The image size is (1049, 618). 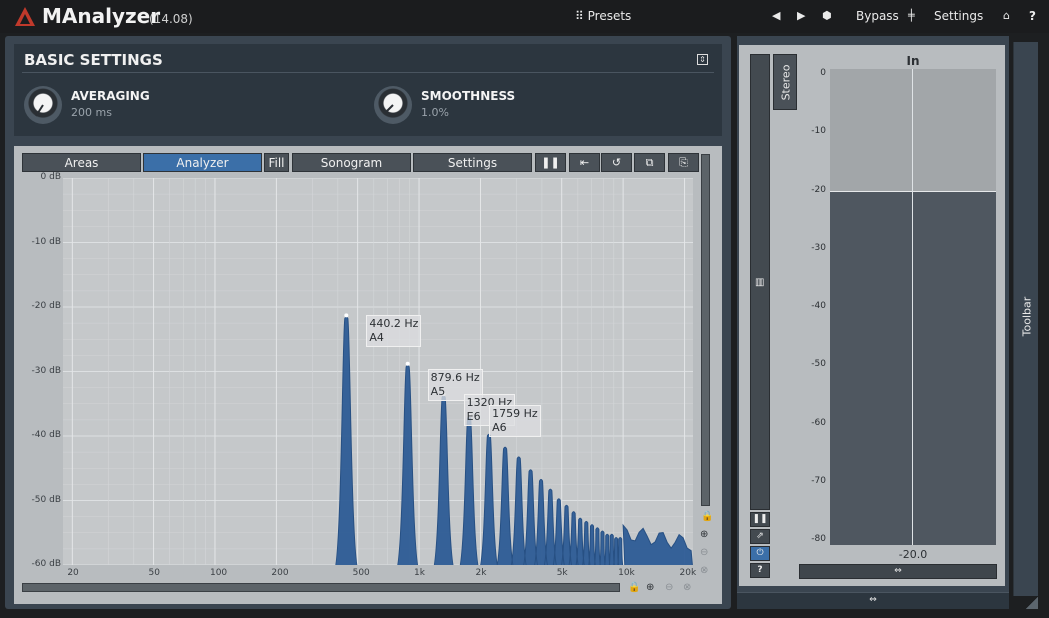 I want to click on smoothness-label: SMOOTHNESS, so click(x=468, y=96).